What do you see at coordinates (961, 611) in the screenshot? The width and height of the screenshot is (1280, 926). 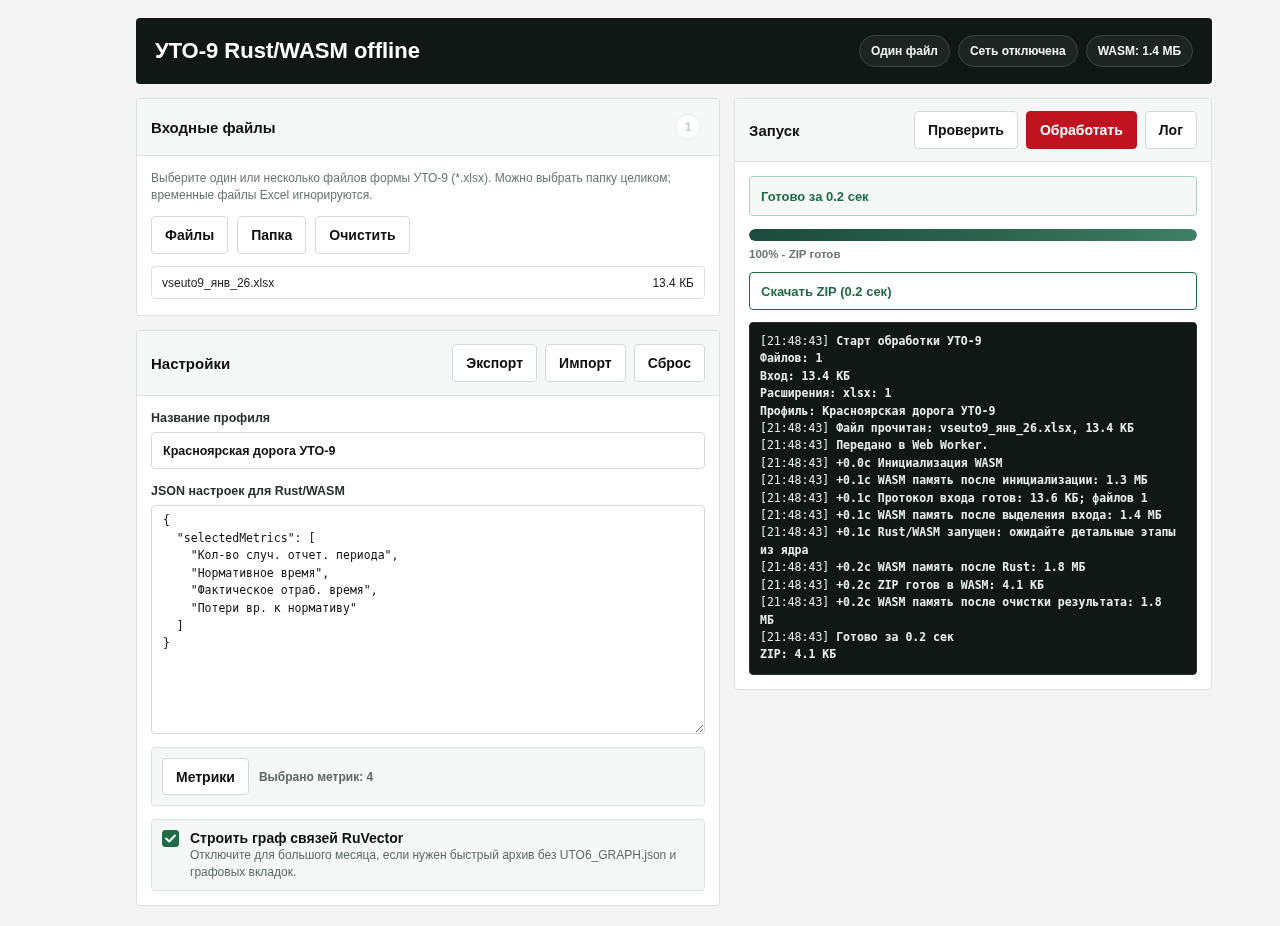 I see `log-line: [21:48:43] +0.2с WASM память после очистки результата: 1.8 МБ` at bounding box center [961, 611].